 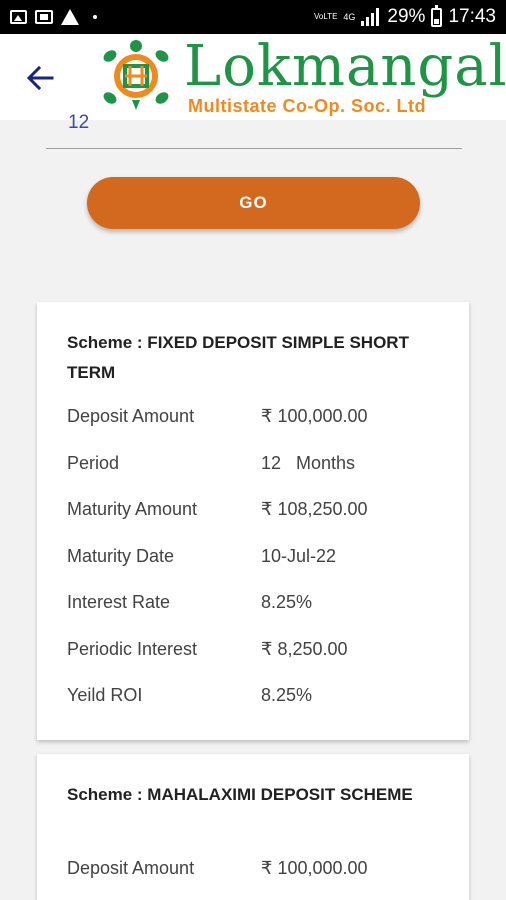 What do you see at coordinates (472, 16) in the screenshot?
I see `clock: 17:43` at bounding box center [472, 16].